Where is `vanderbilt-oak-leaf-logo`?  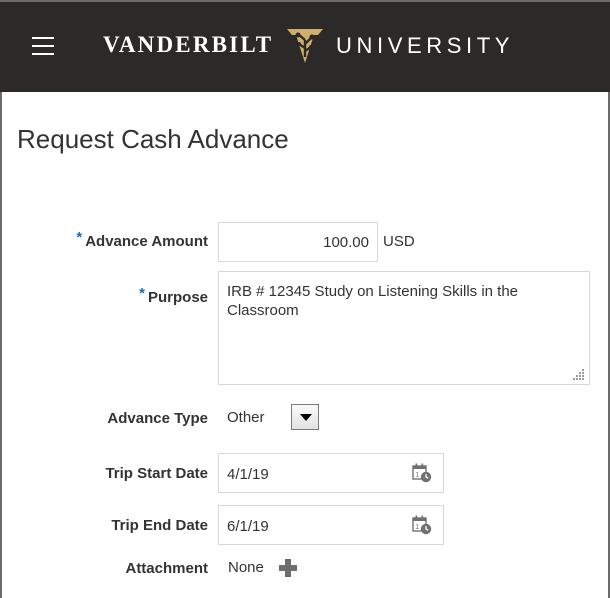
vanderbilt-oak-leaf-logo is located at coordinates (305, 46).